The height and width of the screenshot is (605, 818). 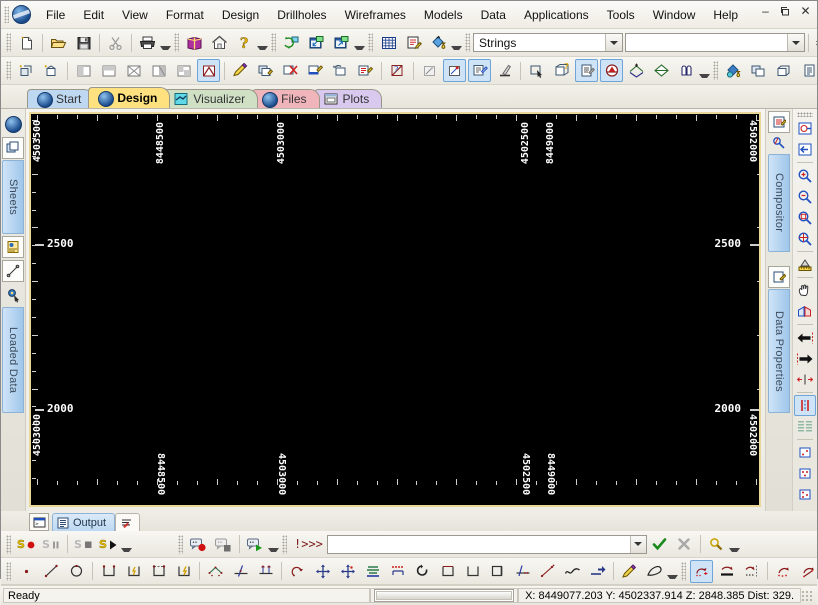 What do you see at coordinates (805, 149) in the screenshot?
I see `back-arrow-icon` at bounding box center [805, 149].